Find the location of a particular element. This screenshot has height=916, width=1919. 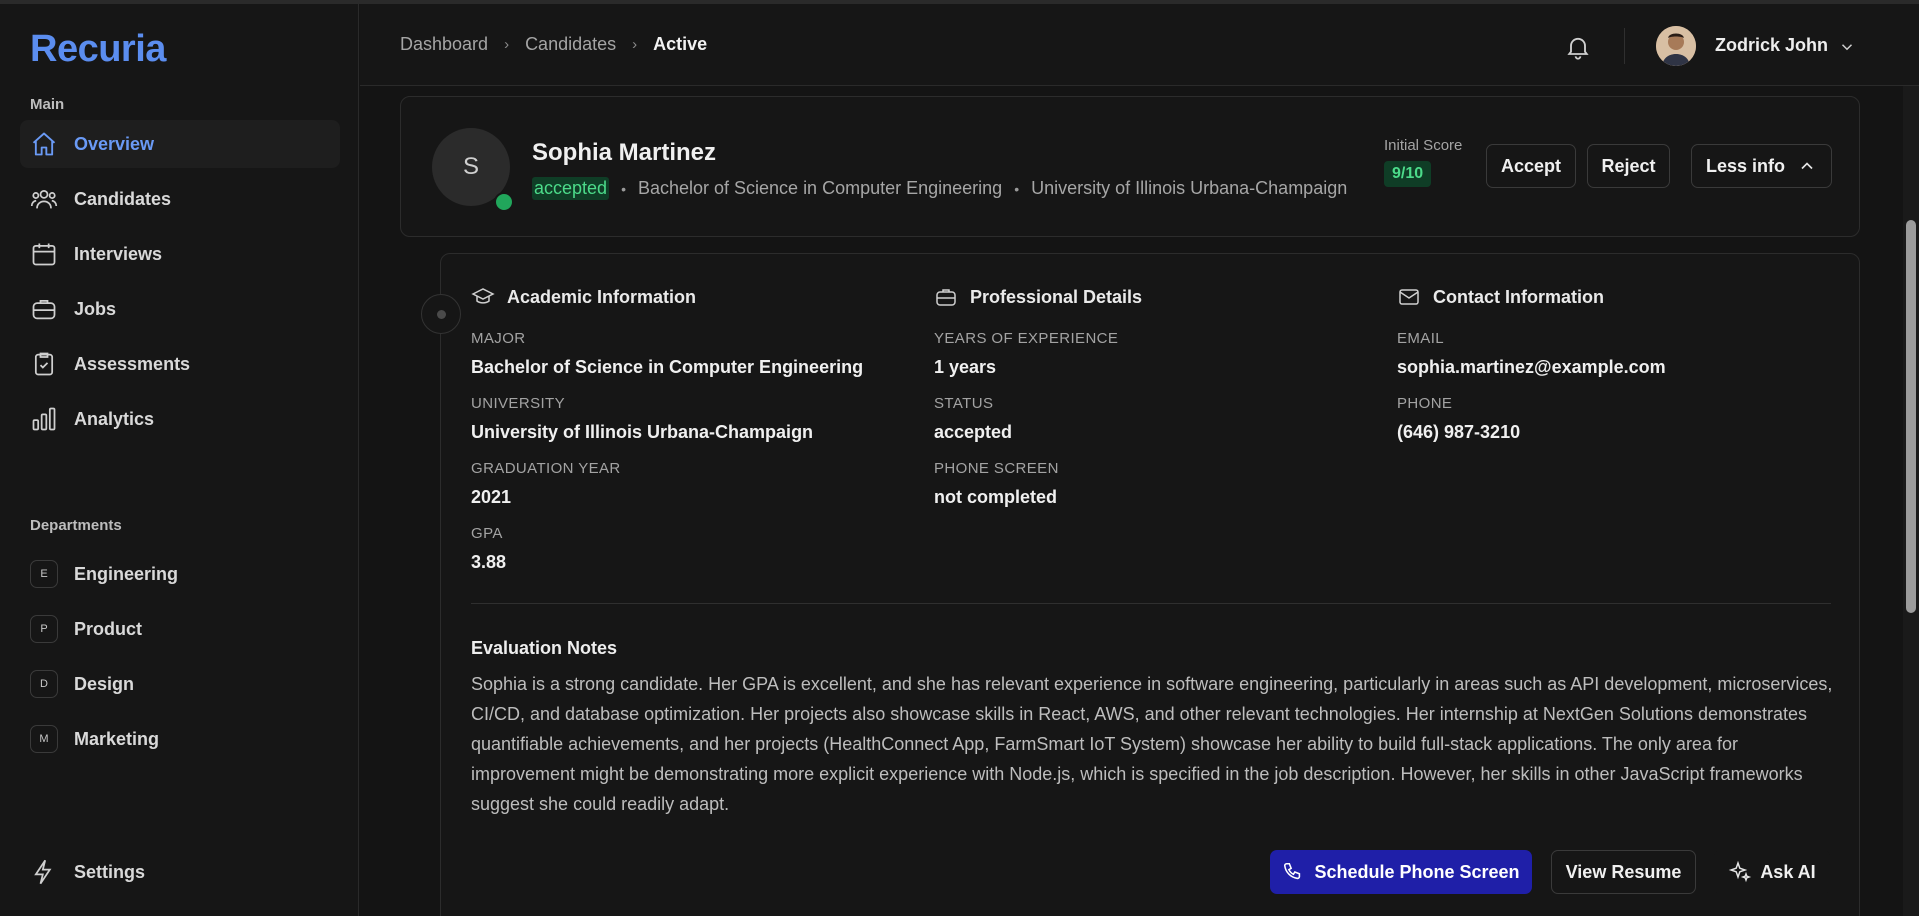

professional-details-title: Professional Details is located at coordinates (1056, 296).